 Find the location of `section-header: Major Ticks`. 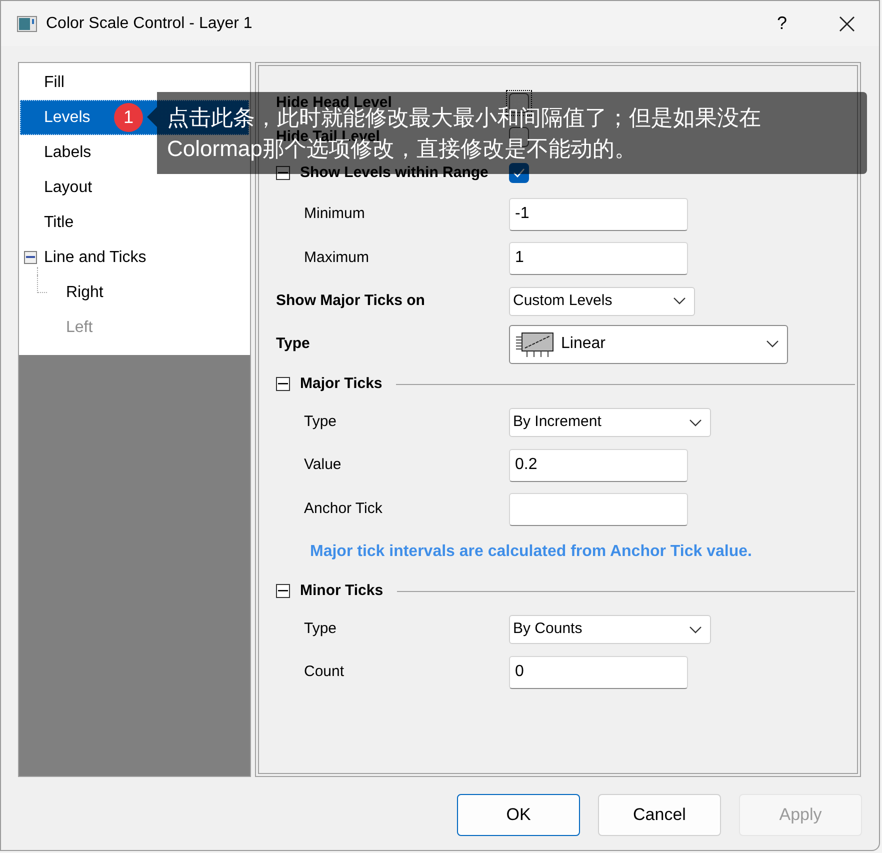

section-header: Major Ticks is located at coordinates (341, 384).